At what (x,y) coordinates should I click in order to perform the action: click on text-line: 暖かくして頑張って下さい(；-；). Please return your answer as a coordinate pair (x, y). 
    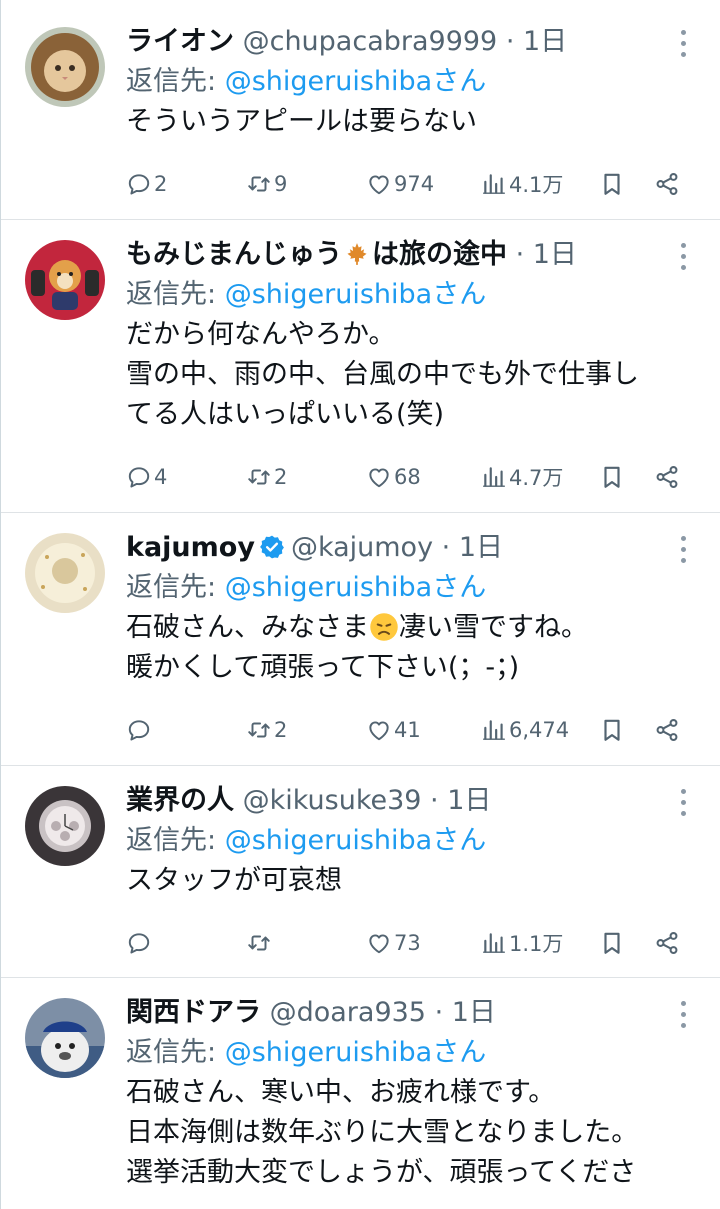
    Looking at the image, I should click on (323, 667).